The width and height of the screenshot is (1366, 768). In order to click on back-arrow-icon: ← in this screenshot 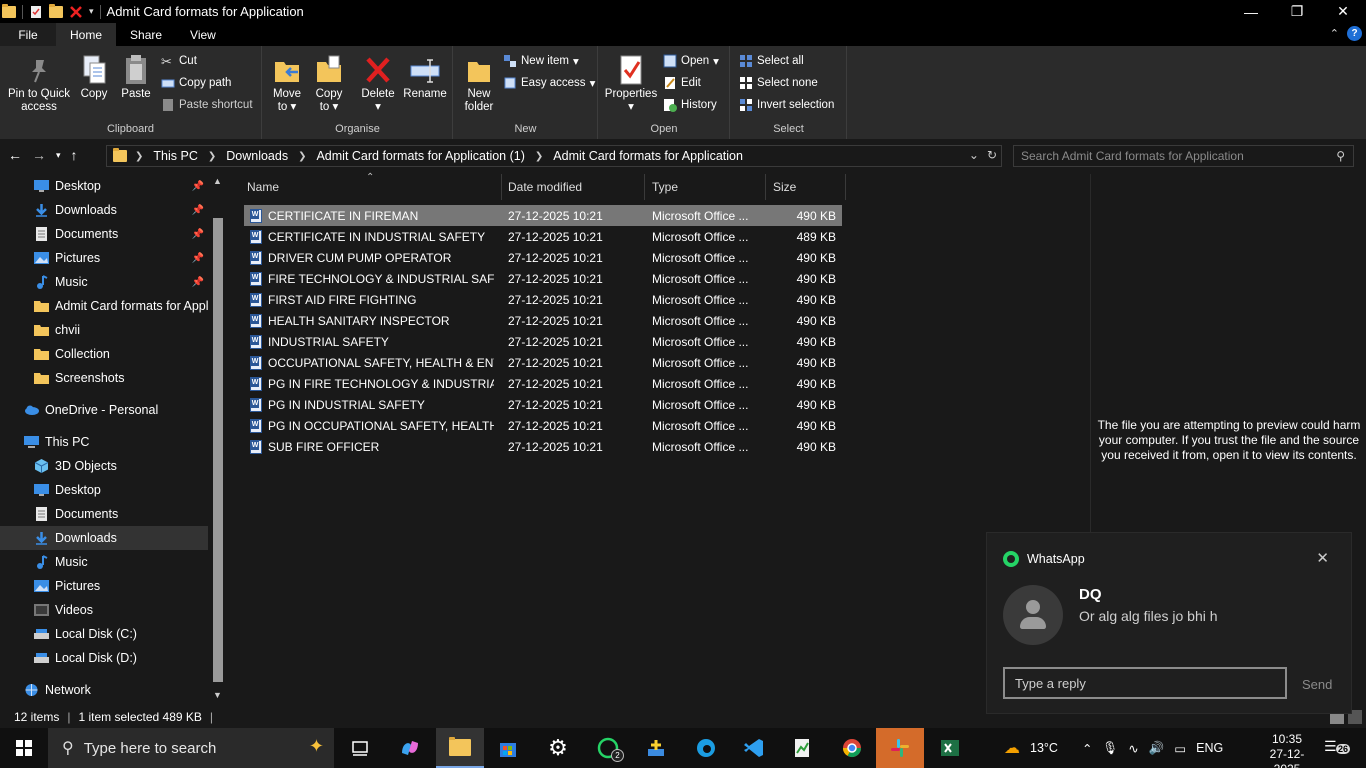, I will do `click(15, 155)`.